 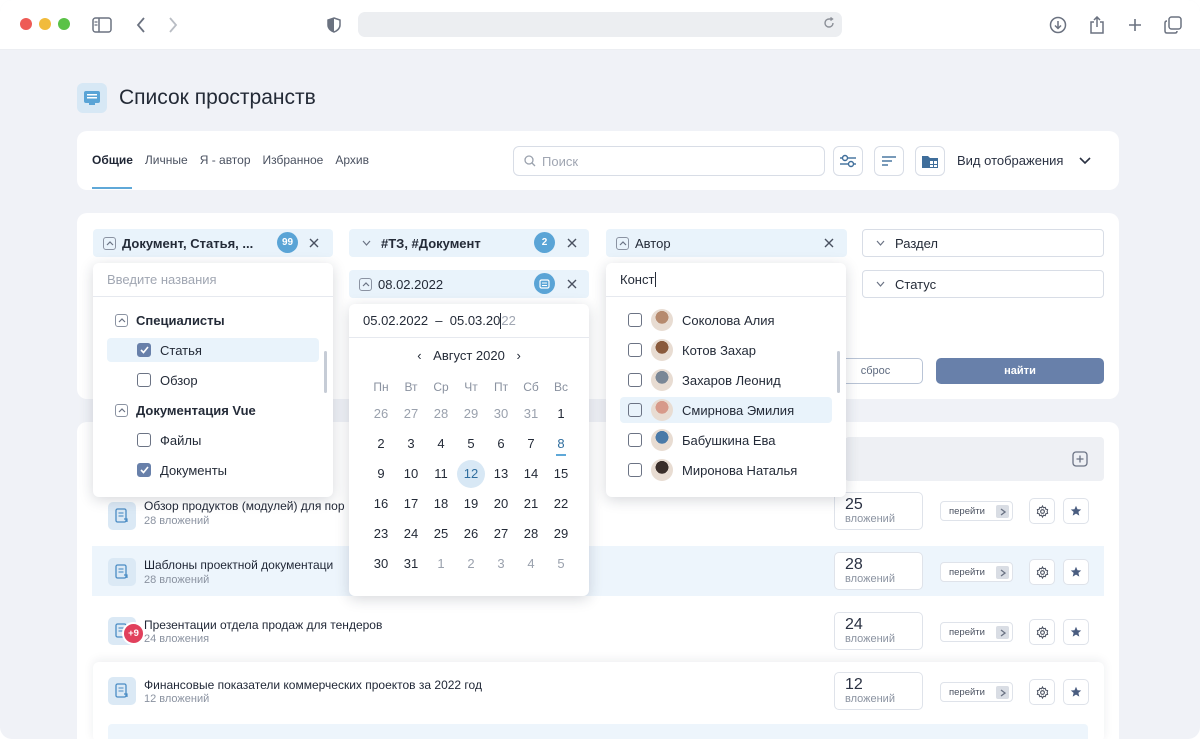 I want to click on prev-month-icon: ‹, so click(x=419, y=355).